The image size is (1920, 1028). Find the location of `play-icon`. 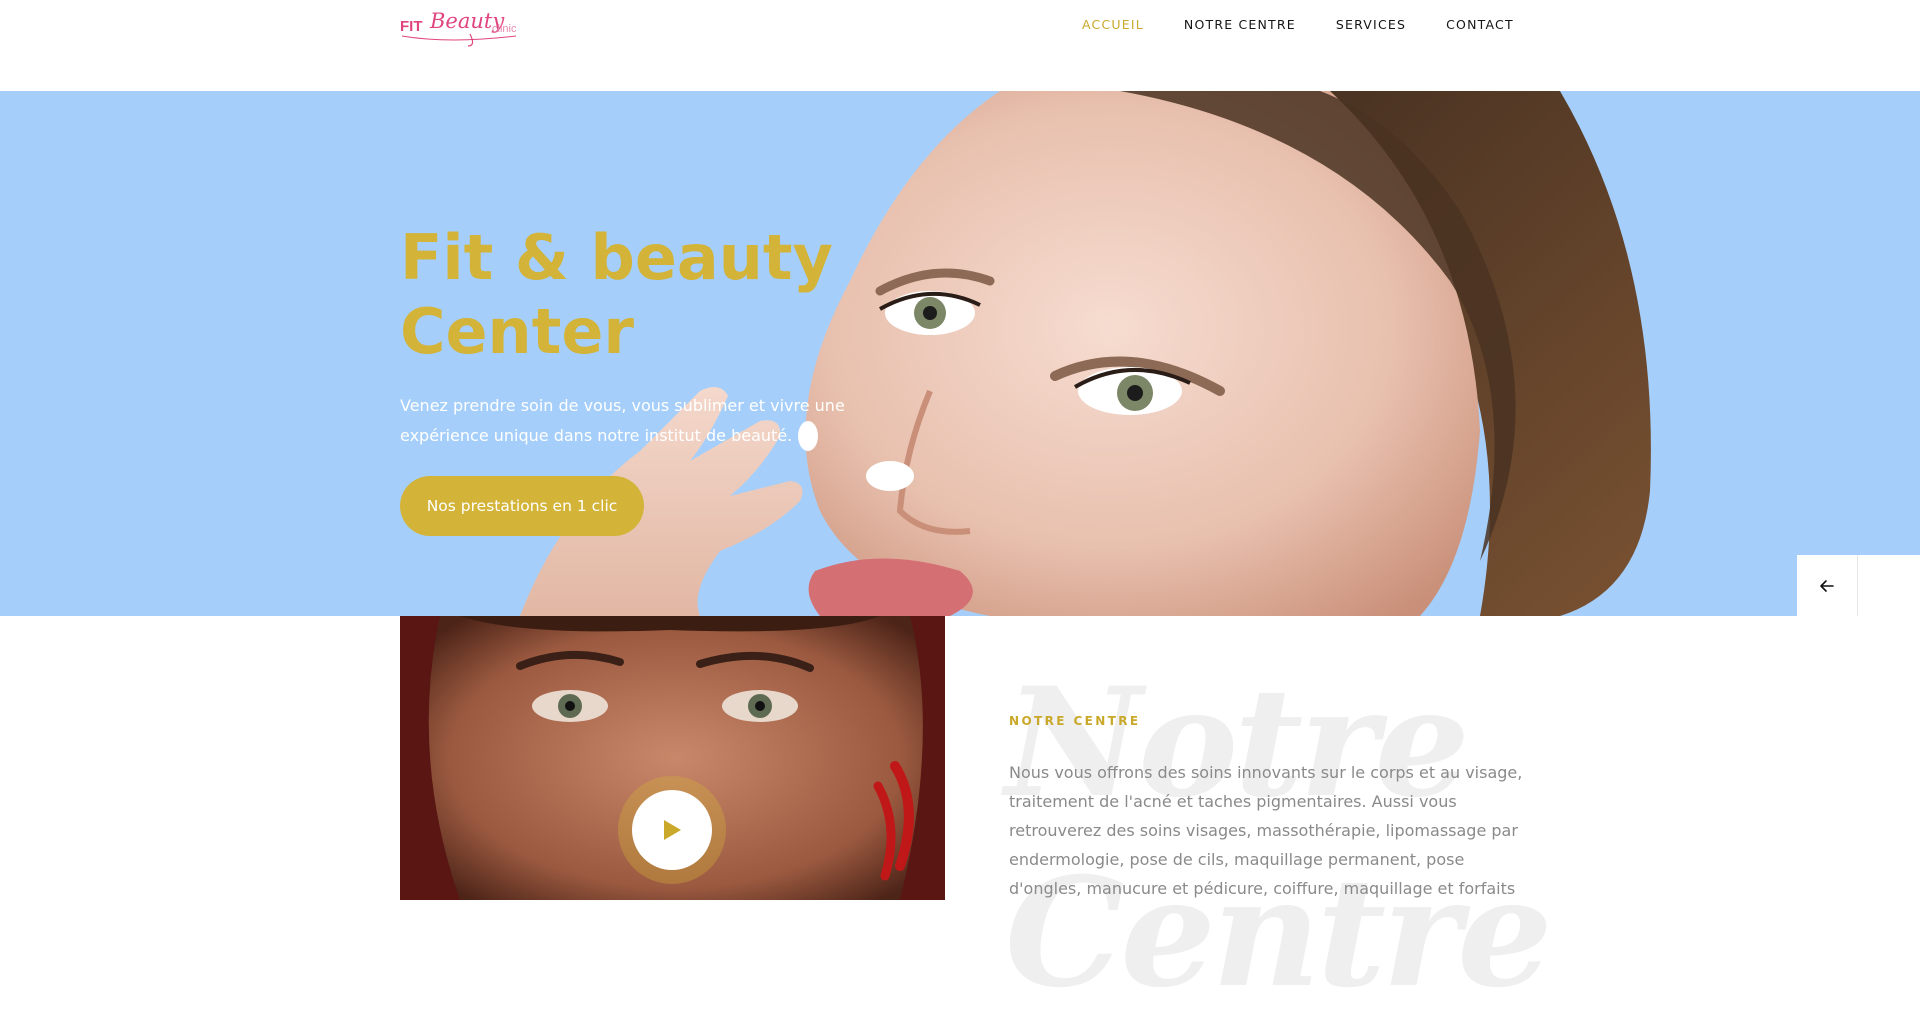

play-icon is located at coordinates (672, 830).